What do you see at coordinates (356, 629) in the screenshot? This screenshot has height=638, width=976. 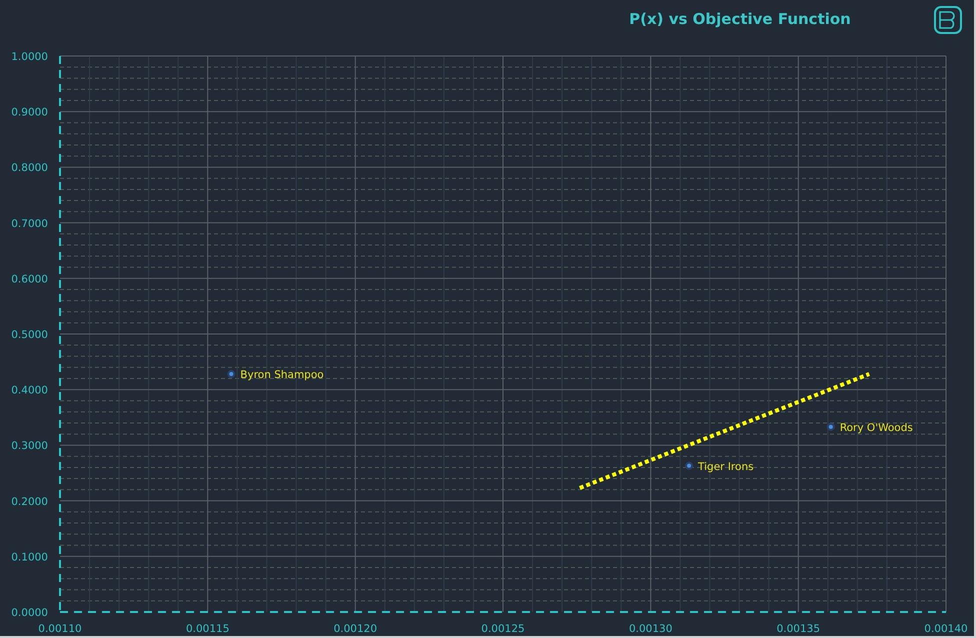 I see `x-tick-label: 0.00120` at bounding box center [356, 629].